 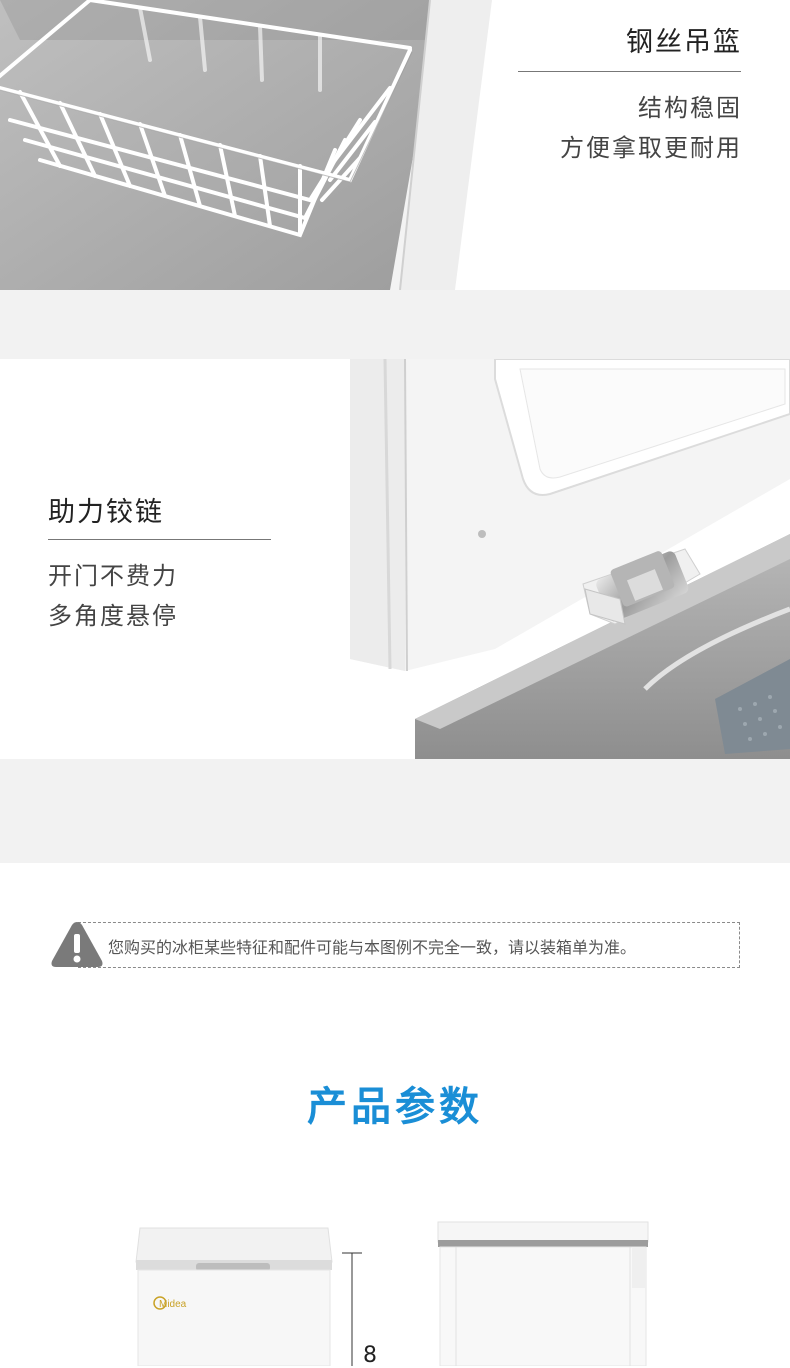 What do you see at coordinates (173, 1304) in the screenshot?
I see `brand-logo-text: Midea` at bounding box center [173, 1304].